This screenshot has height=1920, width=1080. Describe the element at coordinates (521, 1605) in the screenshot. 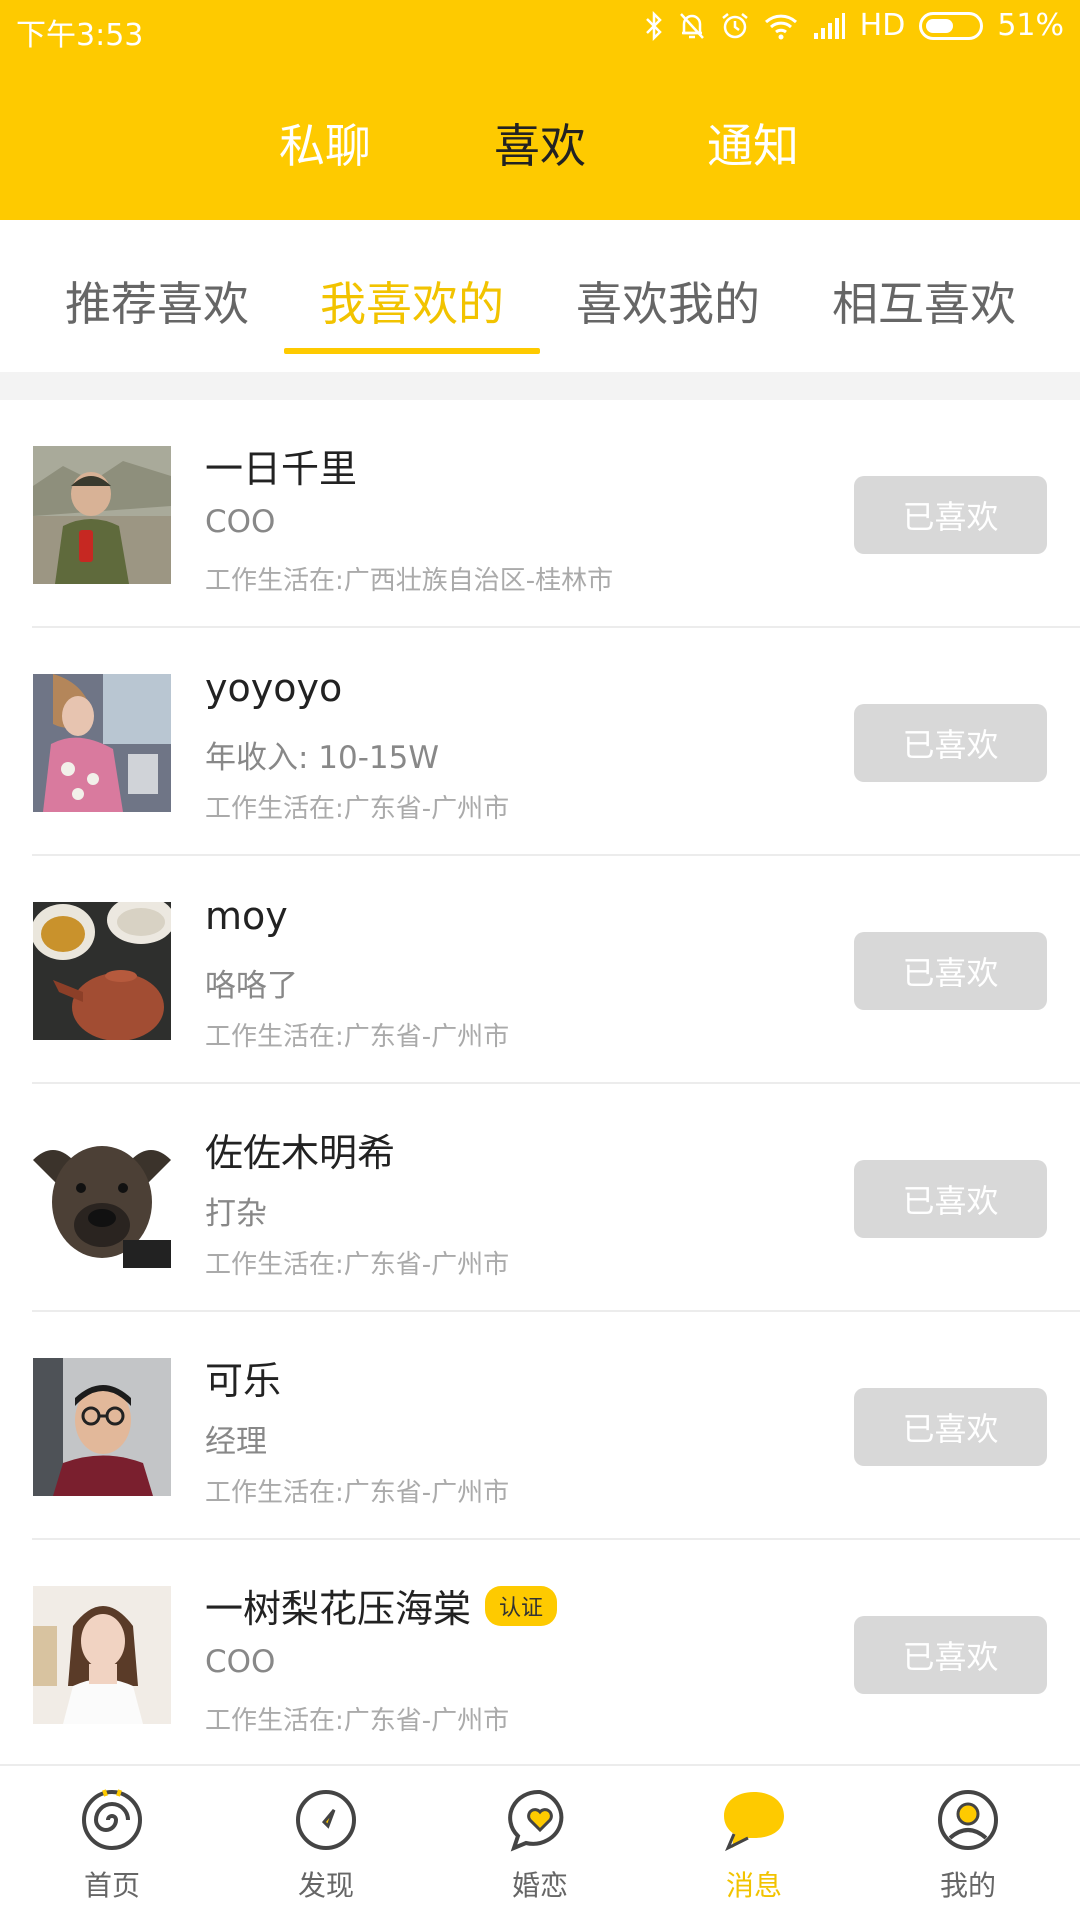

I see `verified-badge: 认证` at that location.